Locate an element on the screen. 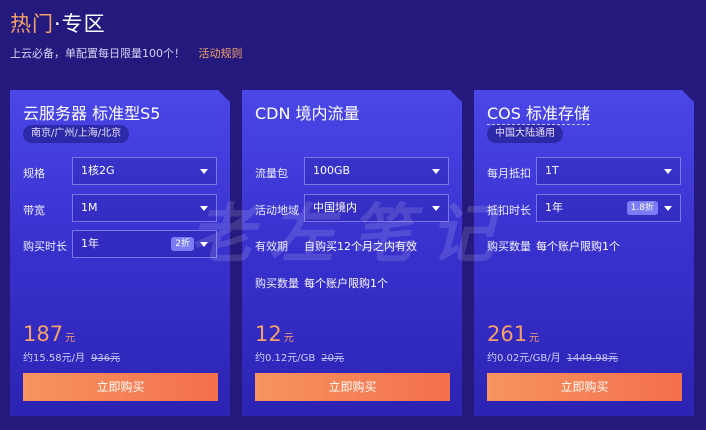 The width and height of the screenshot is (706, 430). unit-price: 约0.02元/GB/月 1449.98元 is located at coordinates (552, 356).